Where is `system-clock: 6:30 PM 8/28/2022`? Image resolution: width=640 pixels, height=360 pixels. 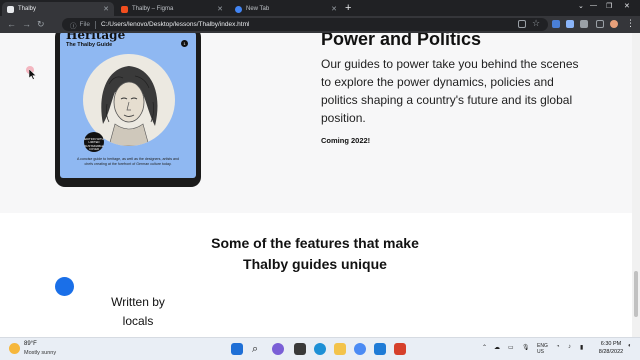
system-clock: 6:30 PM 8/28/2022 is located at coordinates (611, 348).